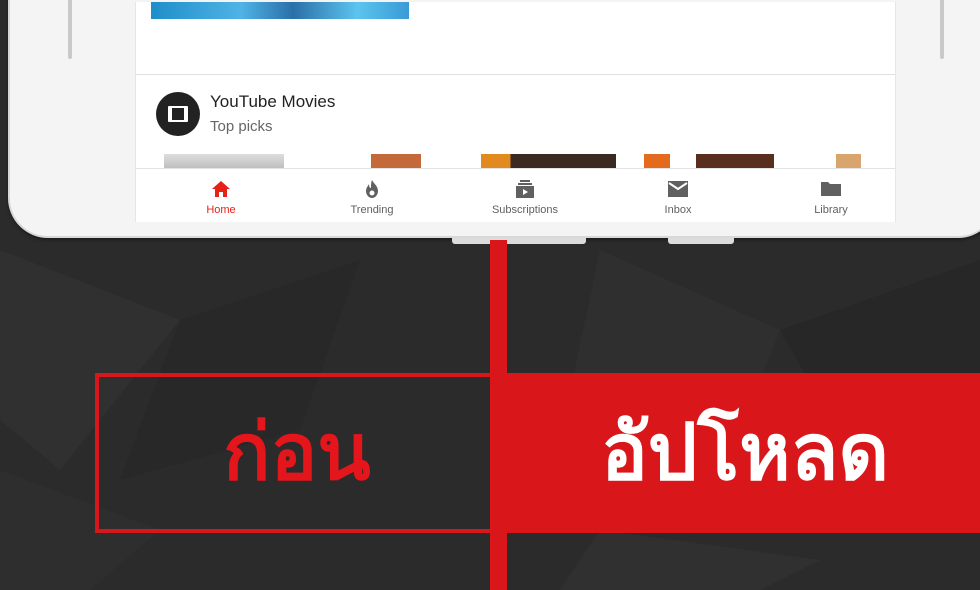  What do you see at coordinates (942, 29) in the screenshot?
I see `phone-edge-right` at bounding box center [942, 29].